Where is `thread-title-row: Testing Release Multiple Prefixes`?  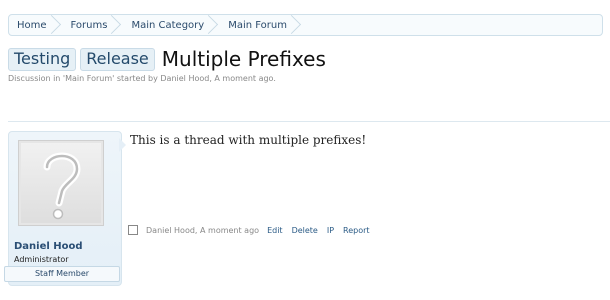
thread-title-row: Testing Release Multiple Prefixes is located at coordinates (167, 59).